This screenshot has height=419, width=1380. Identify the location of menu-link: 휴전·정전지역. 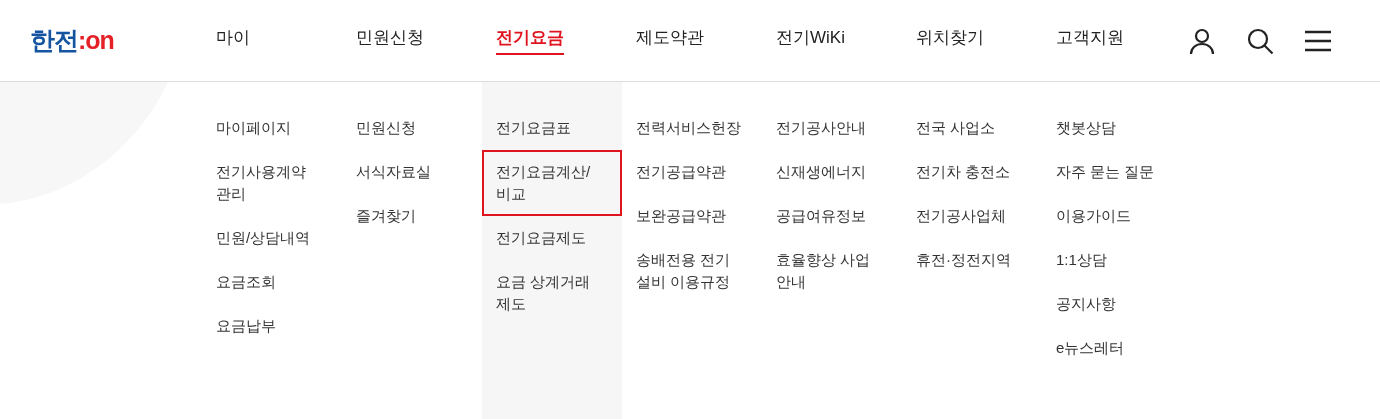
(972, 260).